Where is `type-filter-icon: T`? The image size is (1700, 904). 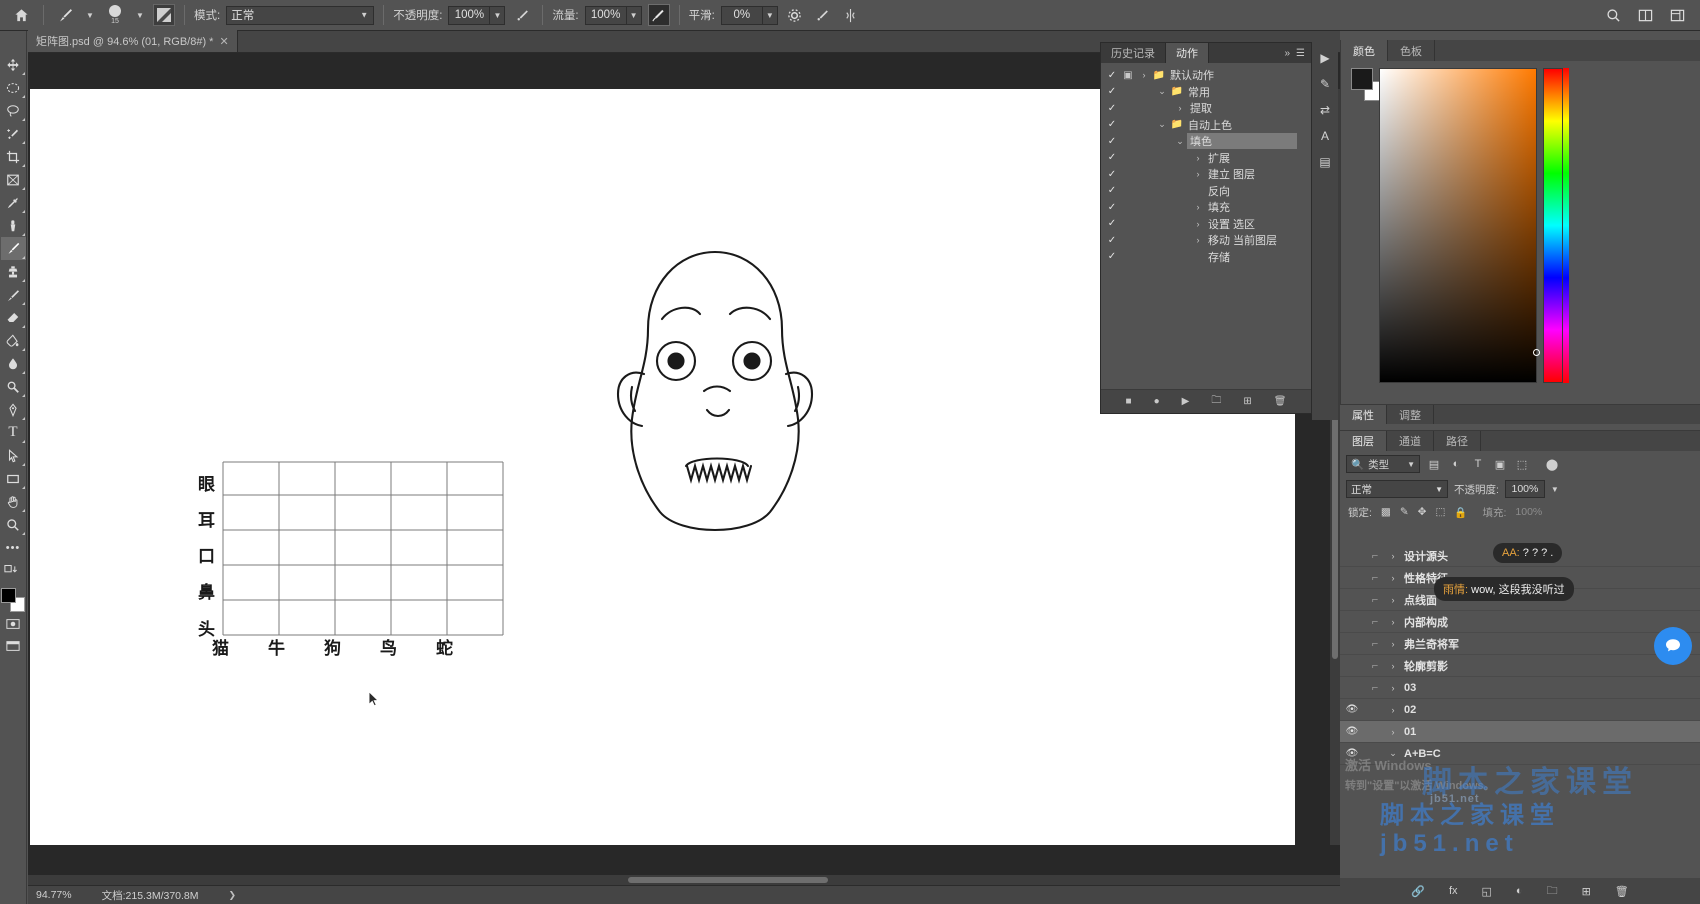
type-filter-icon: T is located at coordinates (1478, 464).